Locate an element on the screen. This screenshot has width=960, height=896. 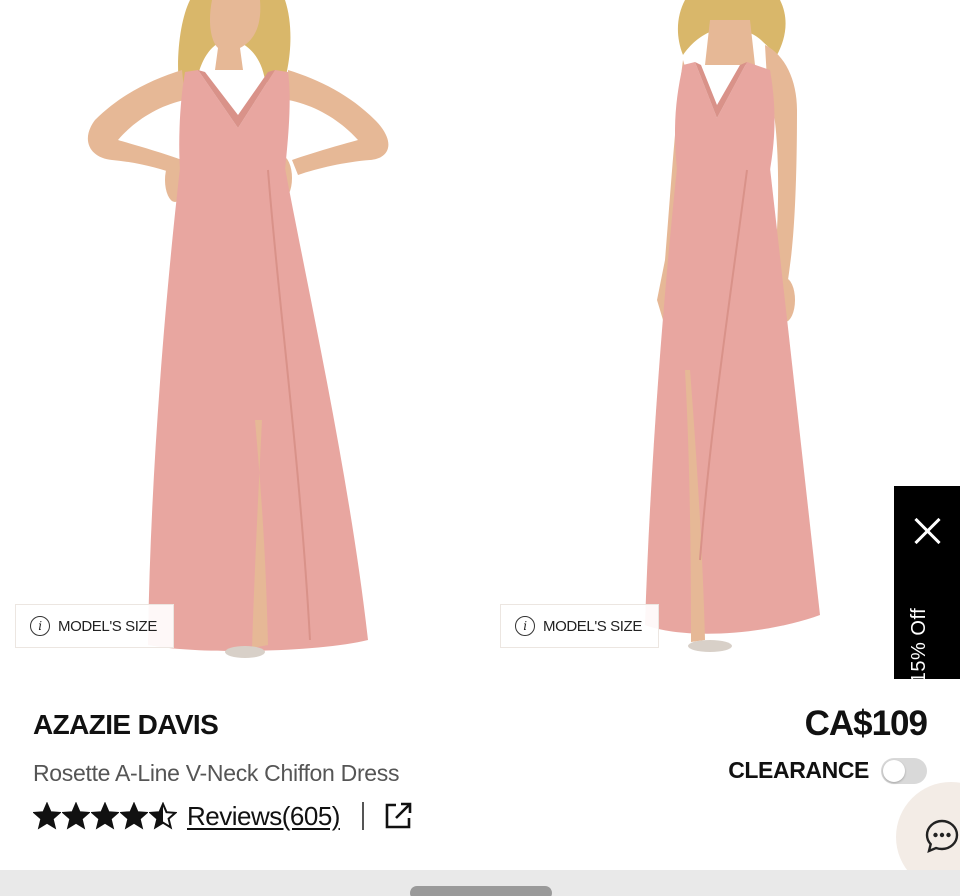
clearance-toggle is located at coordinates (904, 770).